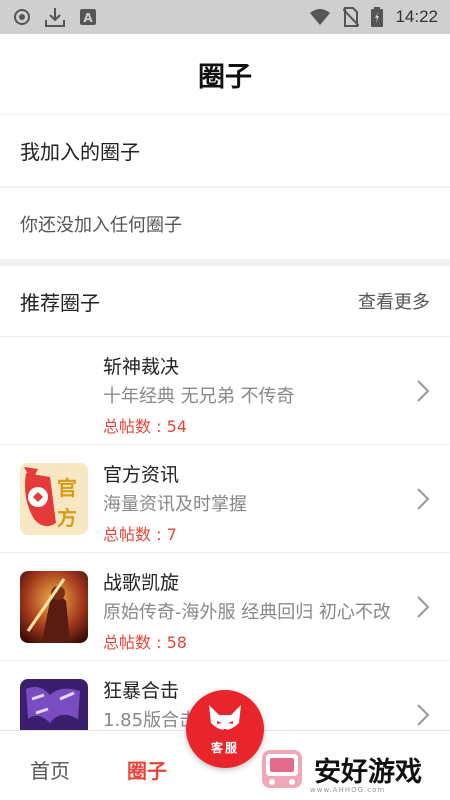 This screenshot has height=800, width=450. Describe the element at coordinates (101, 225) in the screenshot. I see `joined-empty-text: 你还没加入任何圈子` at that location.